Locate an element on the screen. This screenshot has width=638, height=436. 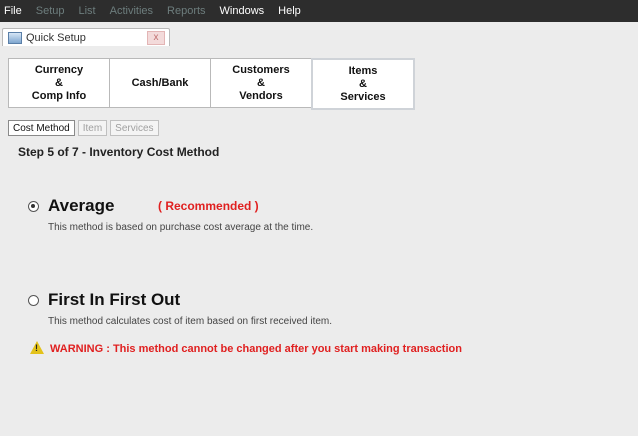
warning-icon: ! is located at coordinates (37, 347).